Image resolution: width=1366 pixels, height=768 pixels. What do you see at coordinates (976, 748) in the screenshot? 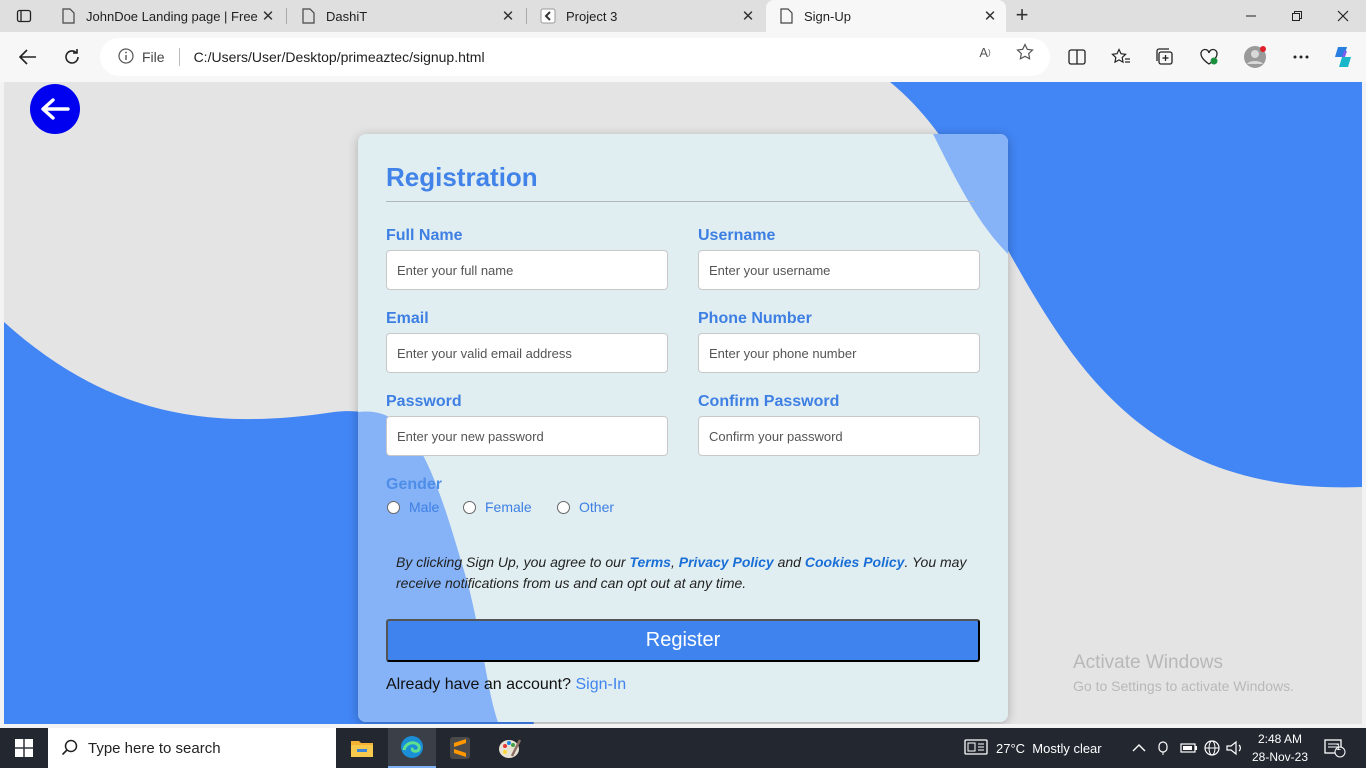
I see `weather-icon` at bounding box center [976, 748].